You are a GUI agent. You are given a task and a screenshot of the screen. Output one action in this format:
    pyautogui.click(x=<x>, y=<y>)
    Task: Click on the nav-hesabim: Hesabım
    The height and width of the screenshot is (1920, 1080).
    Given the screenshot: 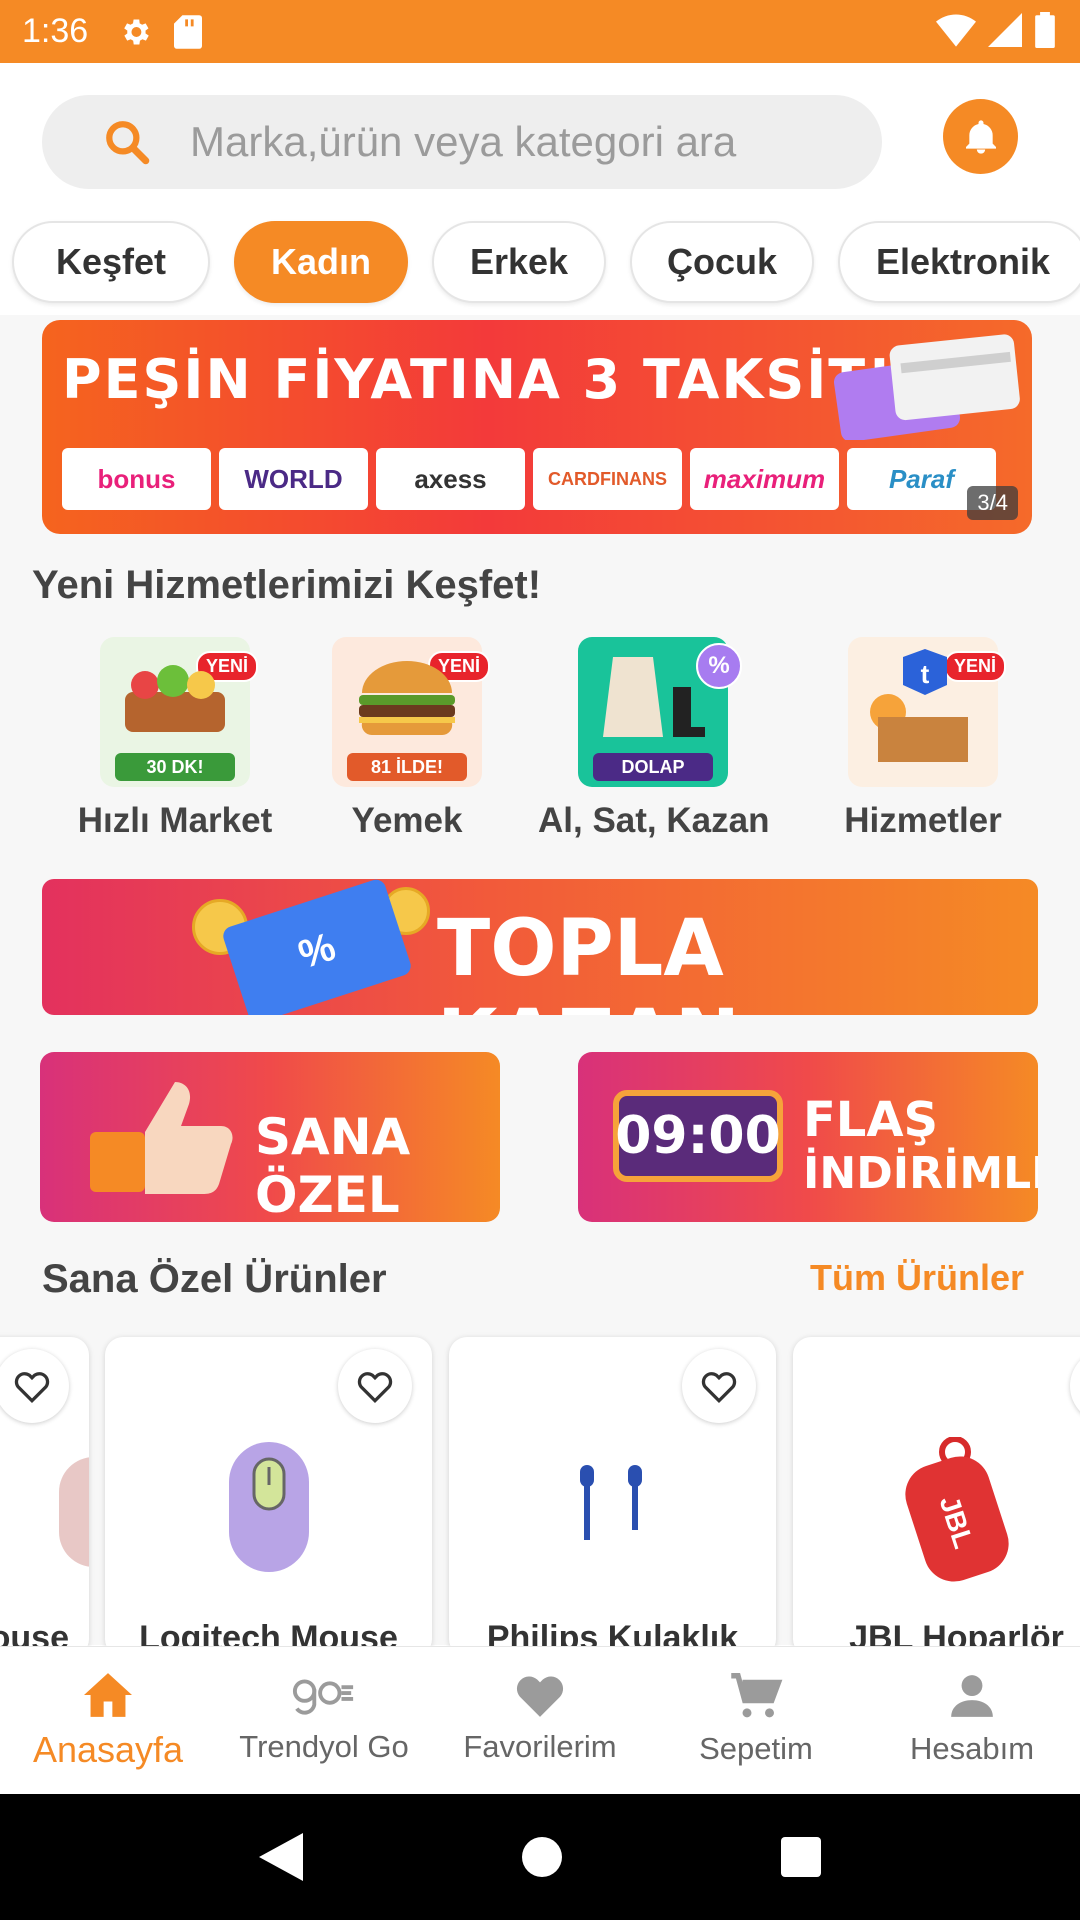 What is the action you would take?
    pyautogui.click(x=972, y=1720)
    